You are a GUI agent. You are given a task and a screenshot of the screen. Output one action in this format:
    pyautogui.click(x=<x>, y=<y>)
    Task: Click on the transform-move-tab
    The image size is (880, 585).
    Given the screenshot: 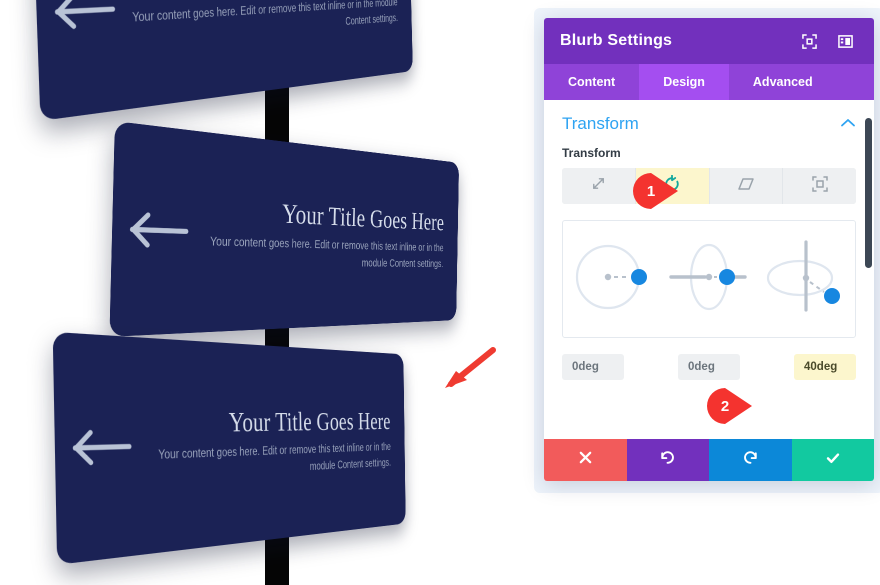 What is the action you would take?
    pyautogui.click(x=599, y=186)
    